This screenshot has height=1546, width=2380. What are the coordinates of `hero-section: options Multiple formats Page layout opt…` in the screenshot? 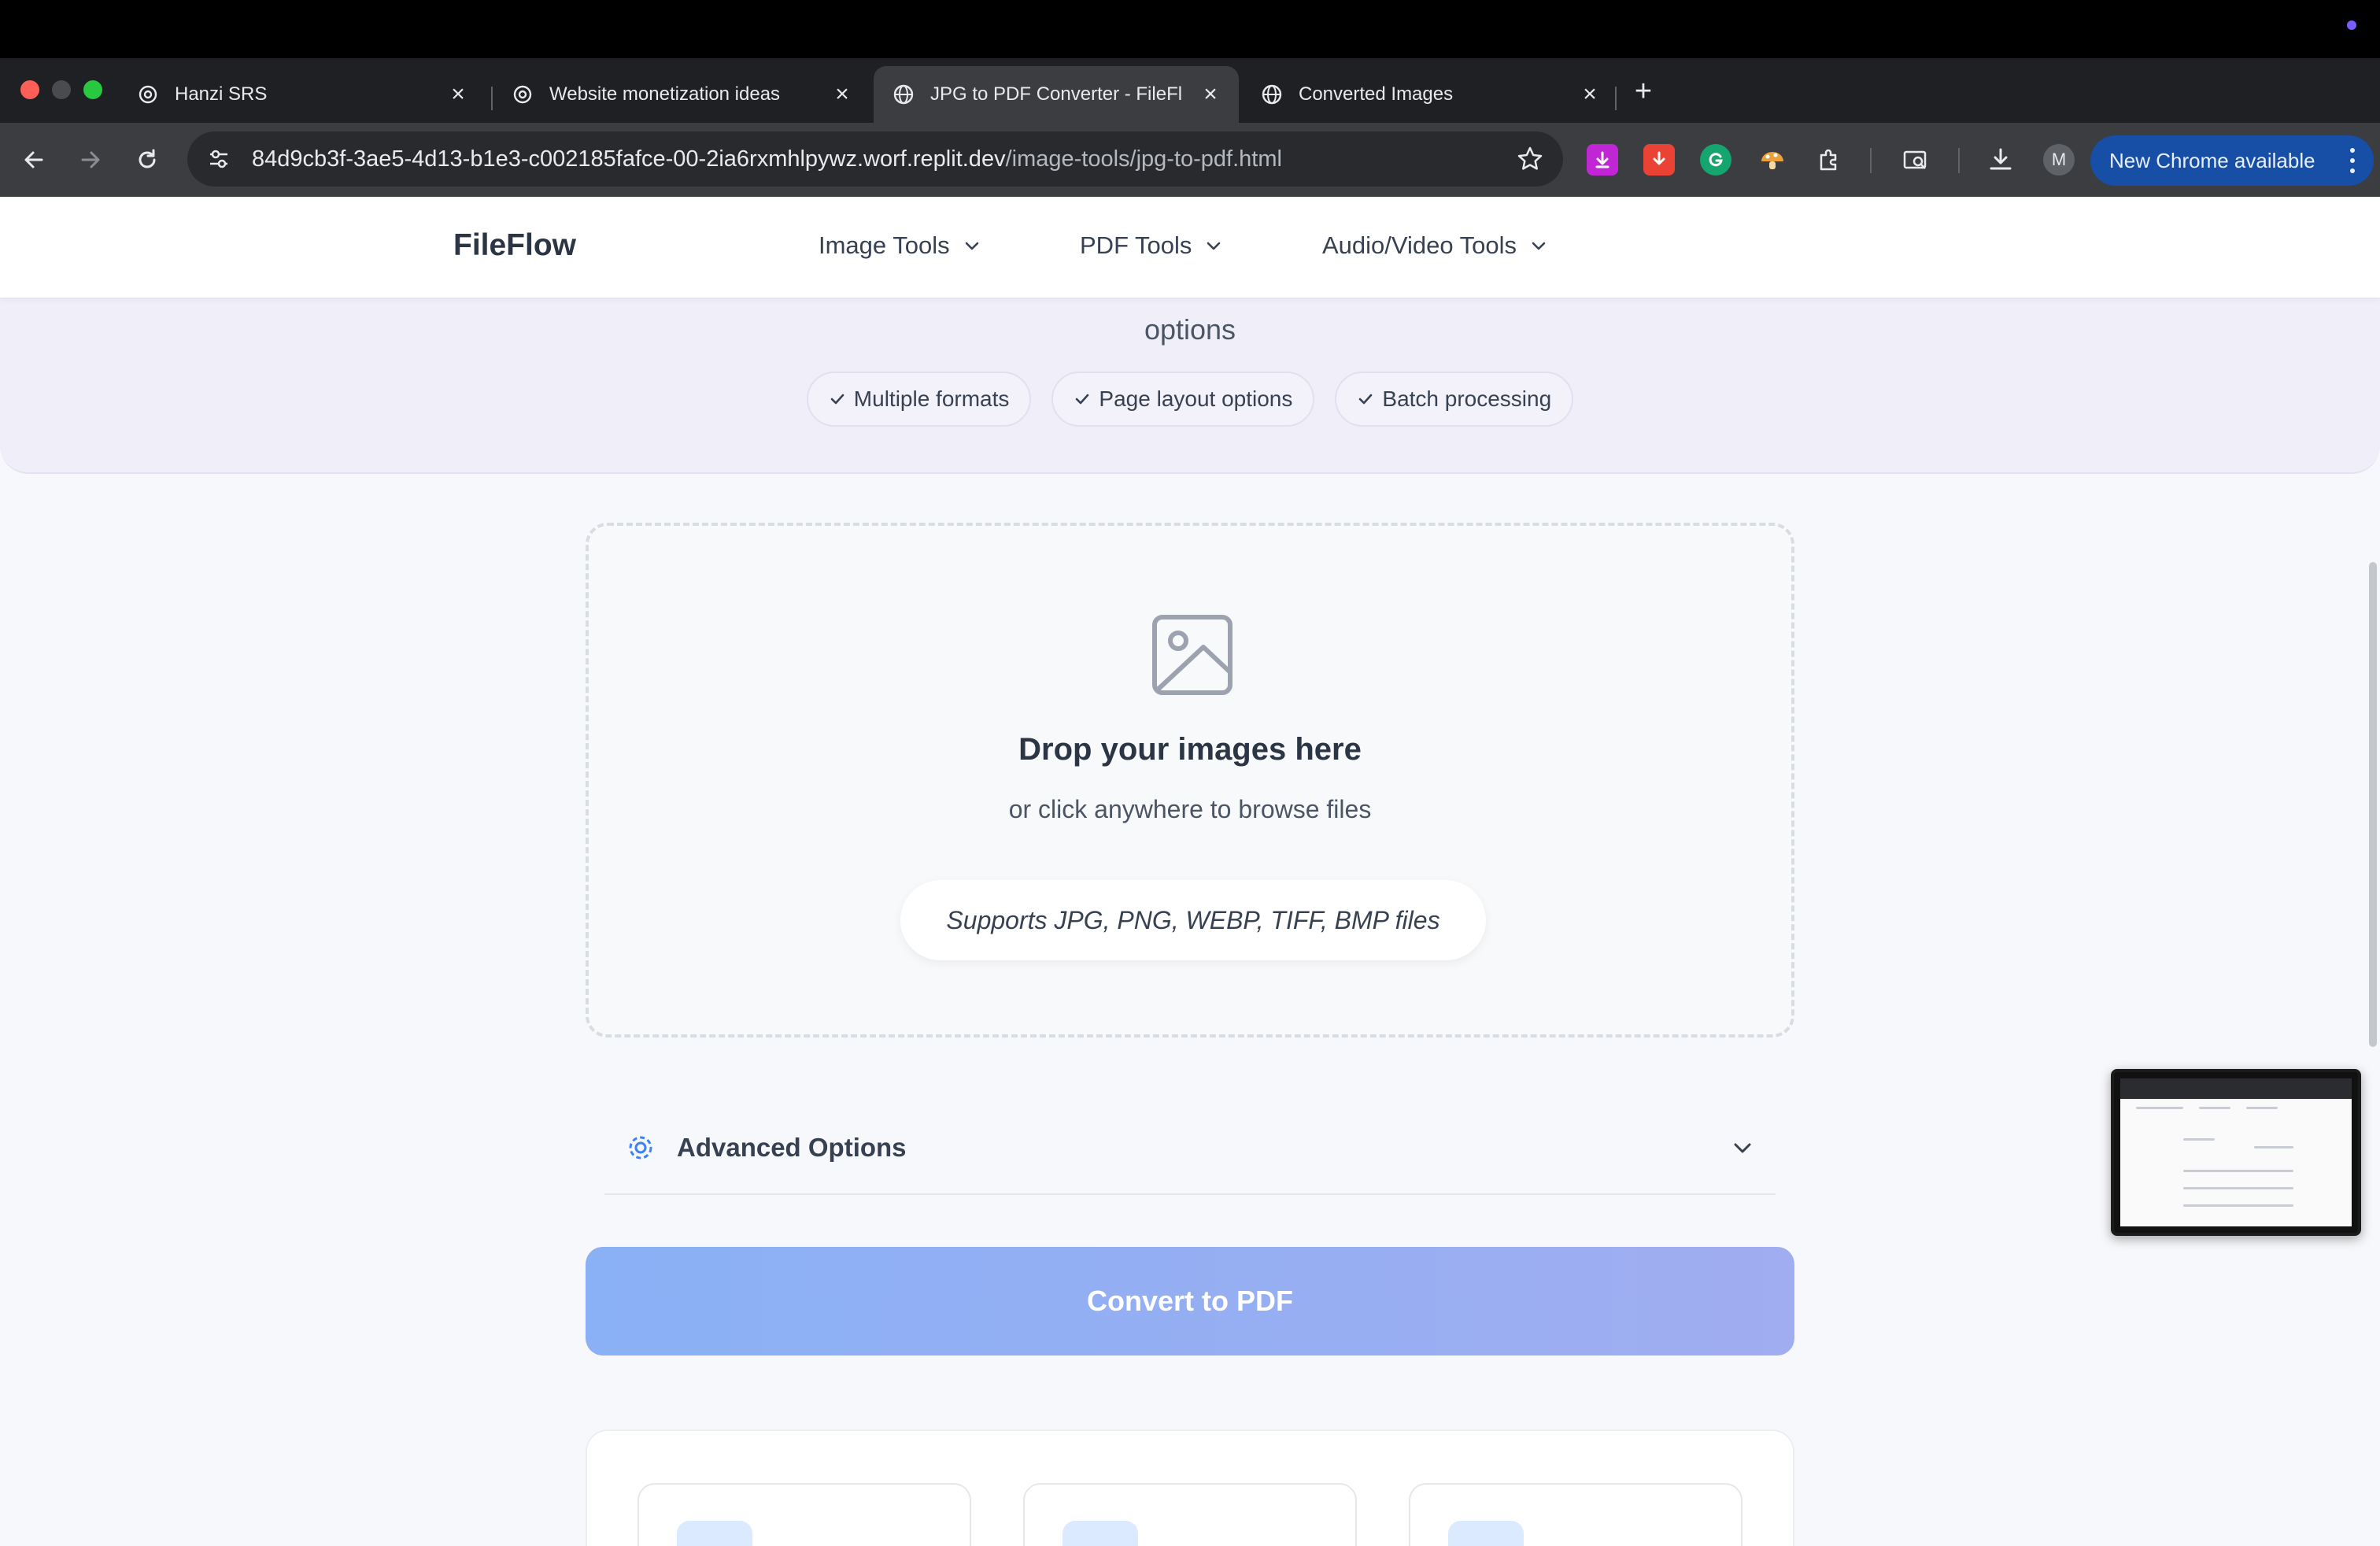 It's located at (1190, 386).